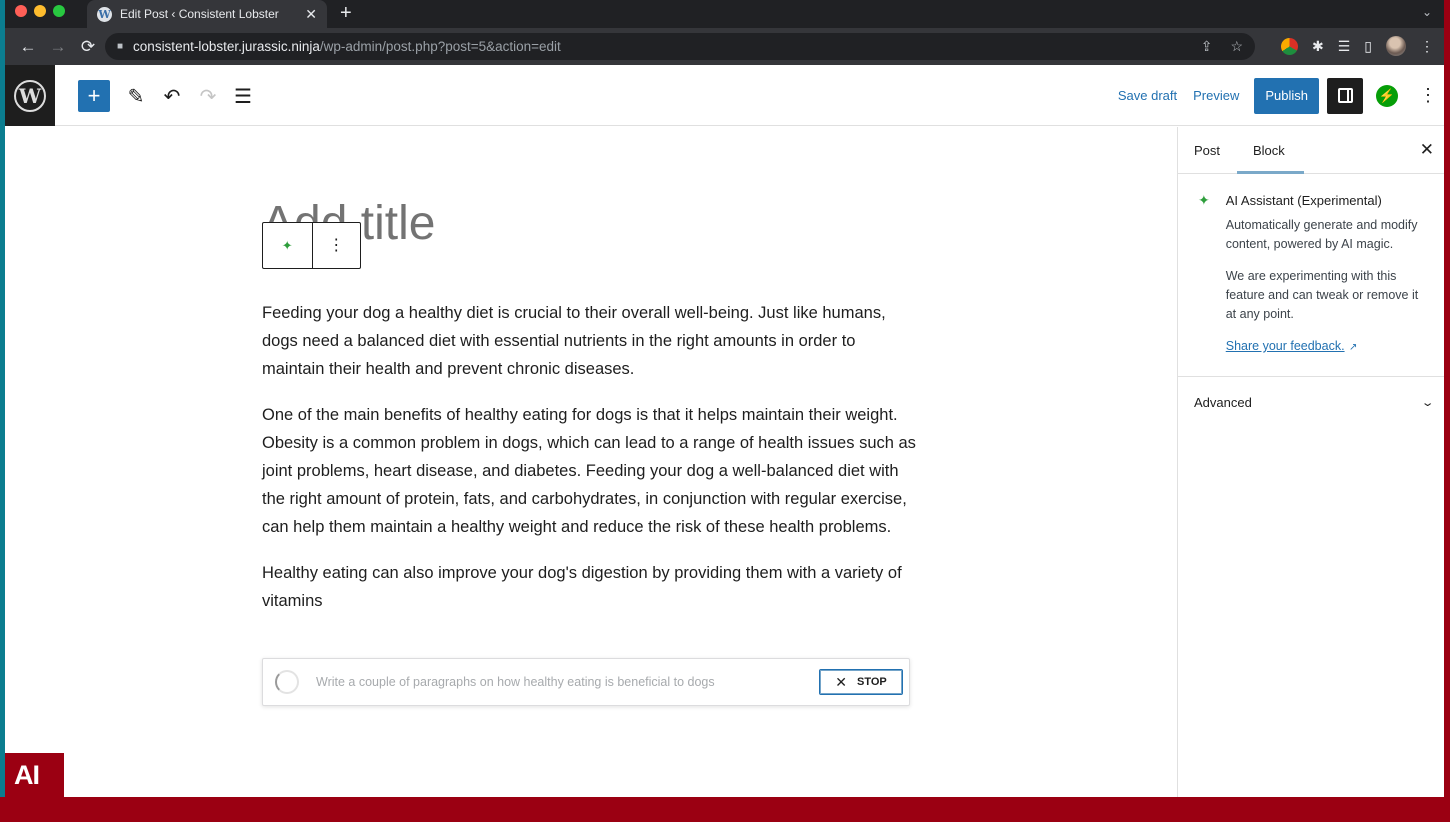  Describe the element at coordinates (1311, 150) in the screenshot. I see `sidebar-tabs: Post Block ✕` at that location.